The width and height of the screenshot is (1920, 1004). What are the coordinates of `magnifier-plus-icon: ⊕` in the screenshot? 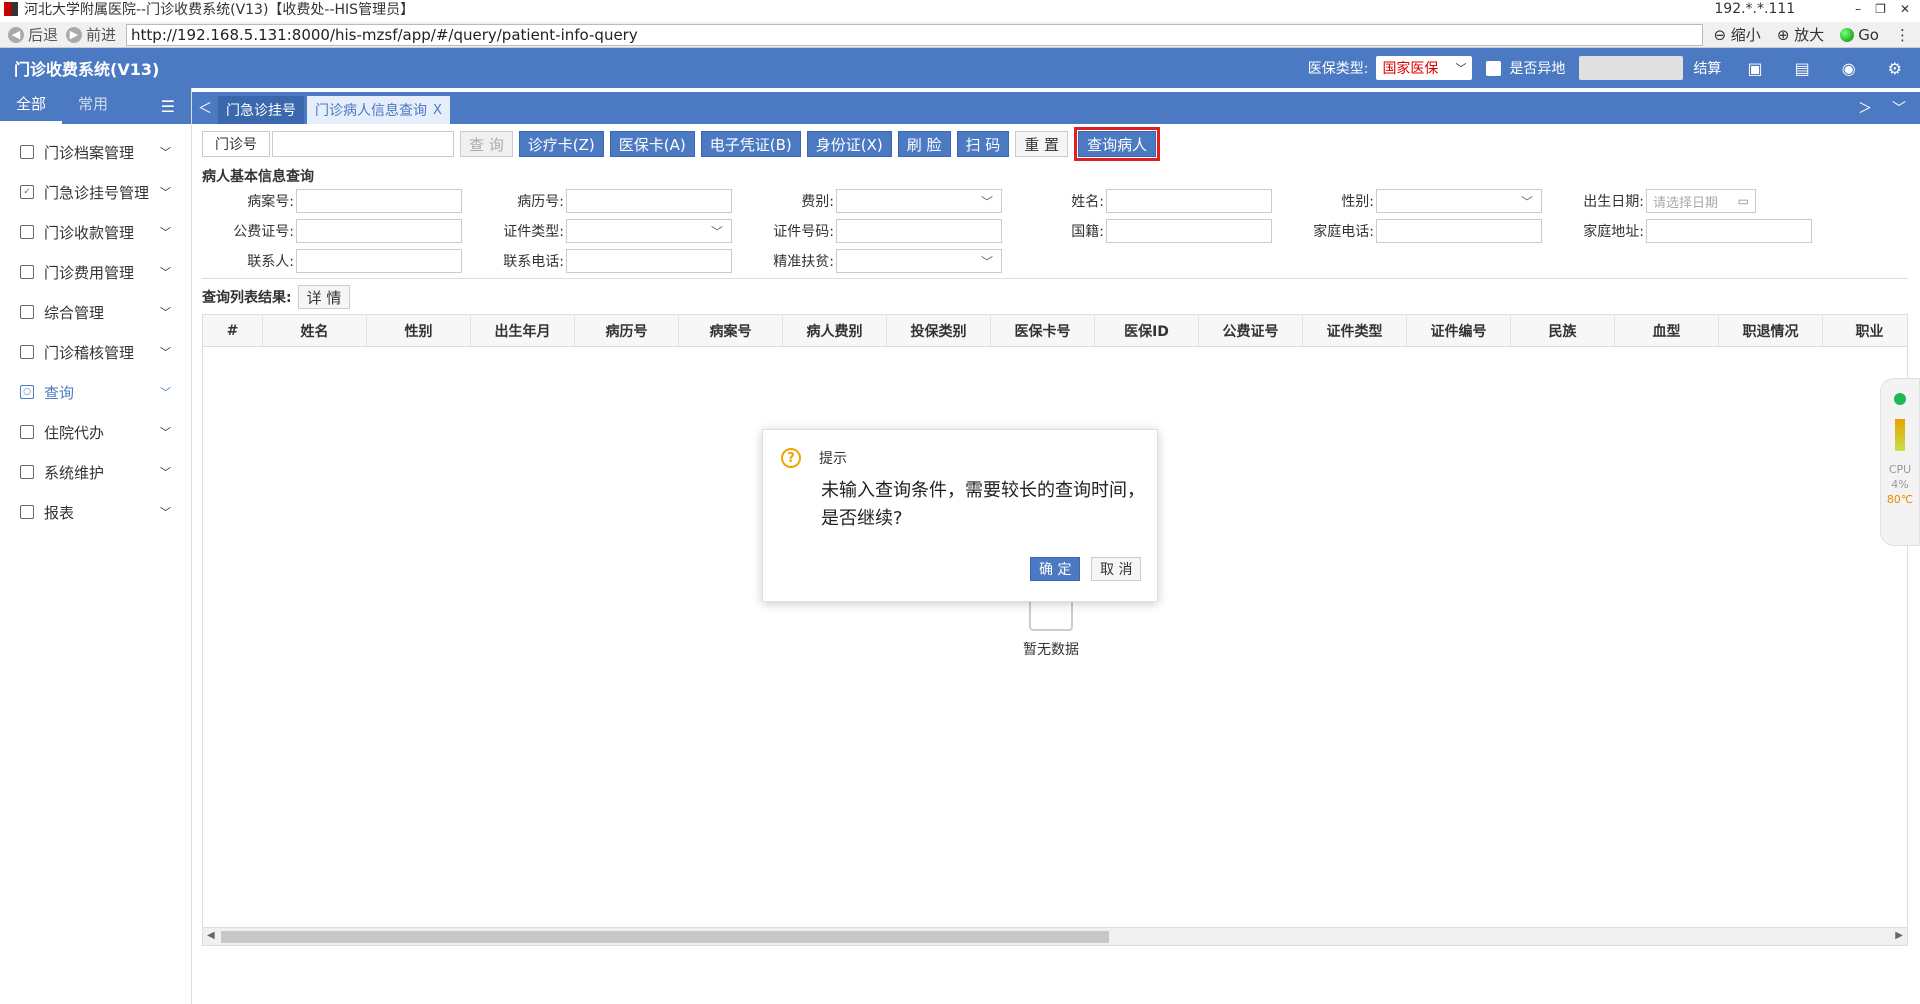 It's located at (1783, 35).